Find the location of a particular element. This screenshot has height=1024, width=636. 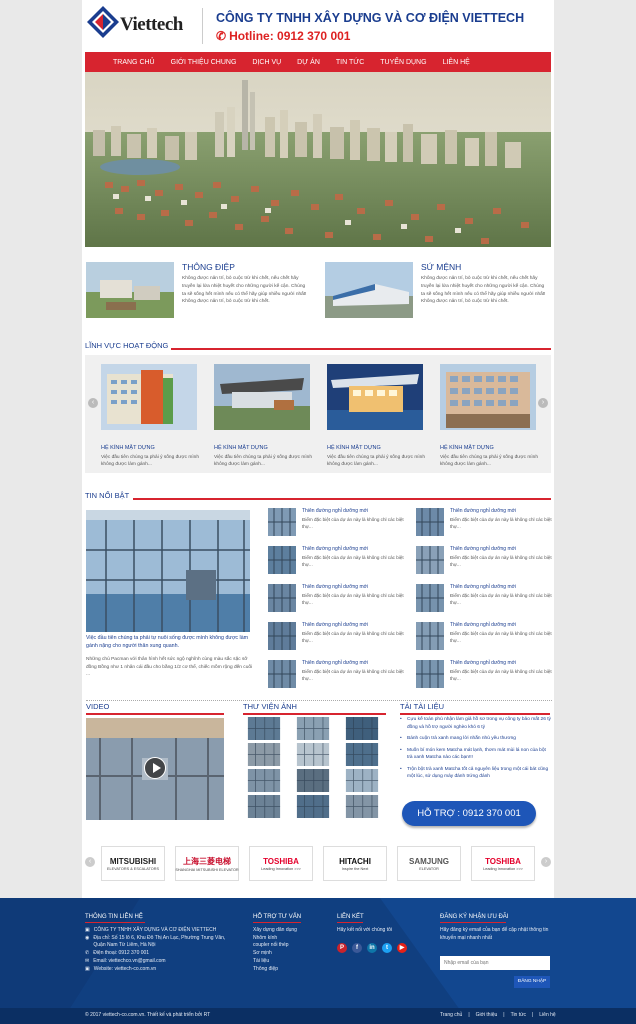

footer-support-link: coupler nối thép is located at coordinates (275, 946).